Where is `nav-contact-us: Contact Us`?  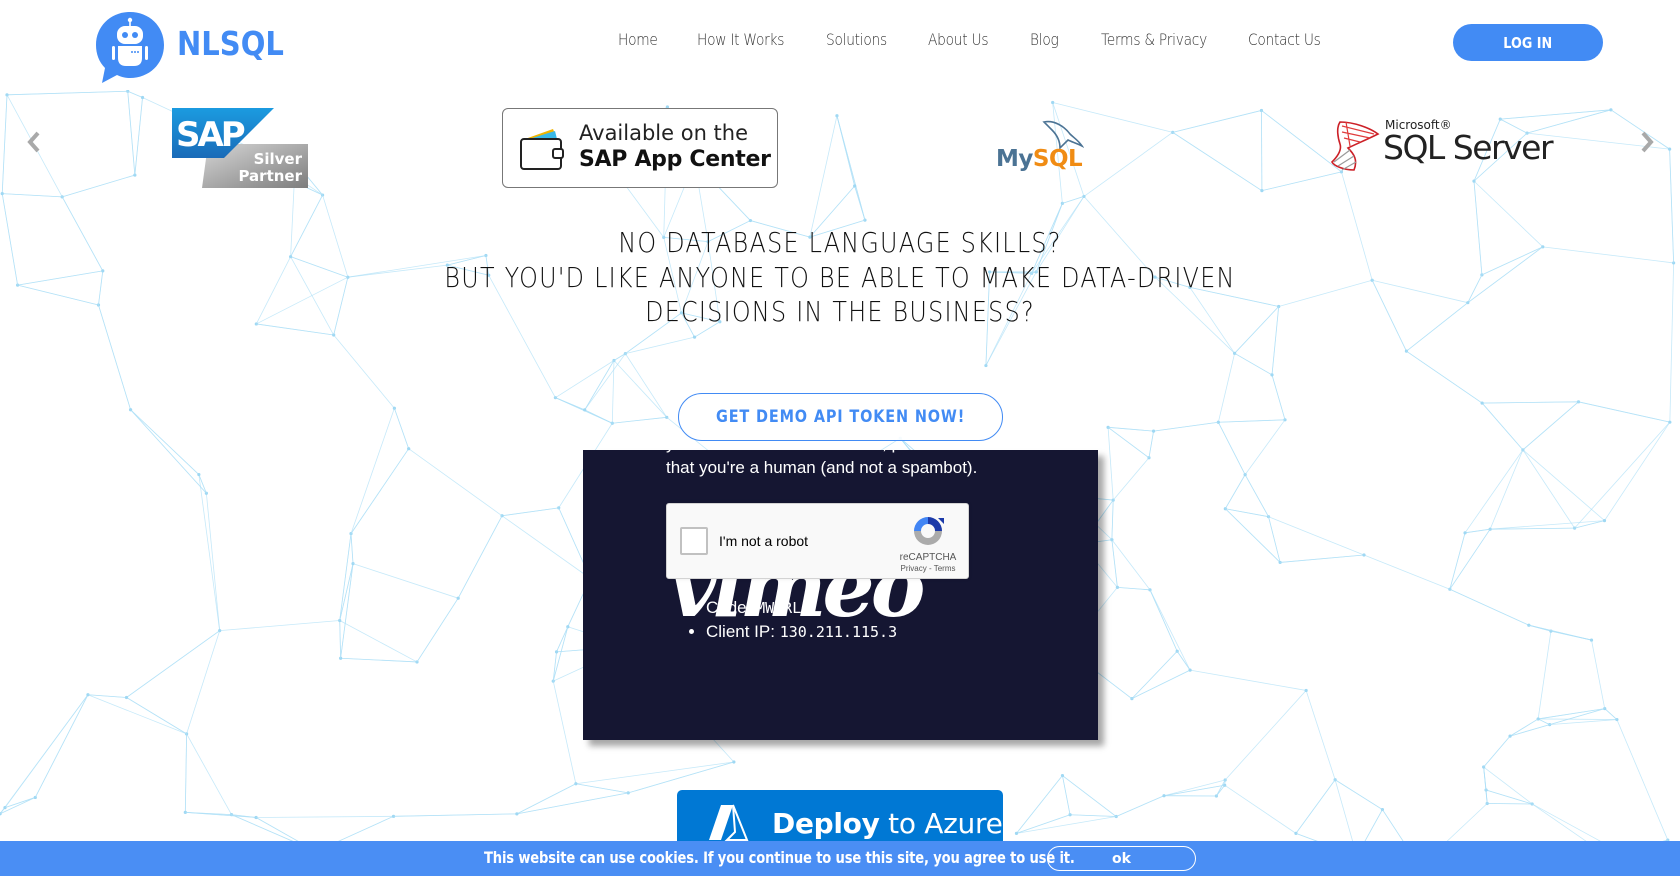
nav-contact-us: Contact Us is located at coordinates (1284, 39).